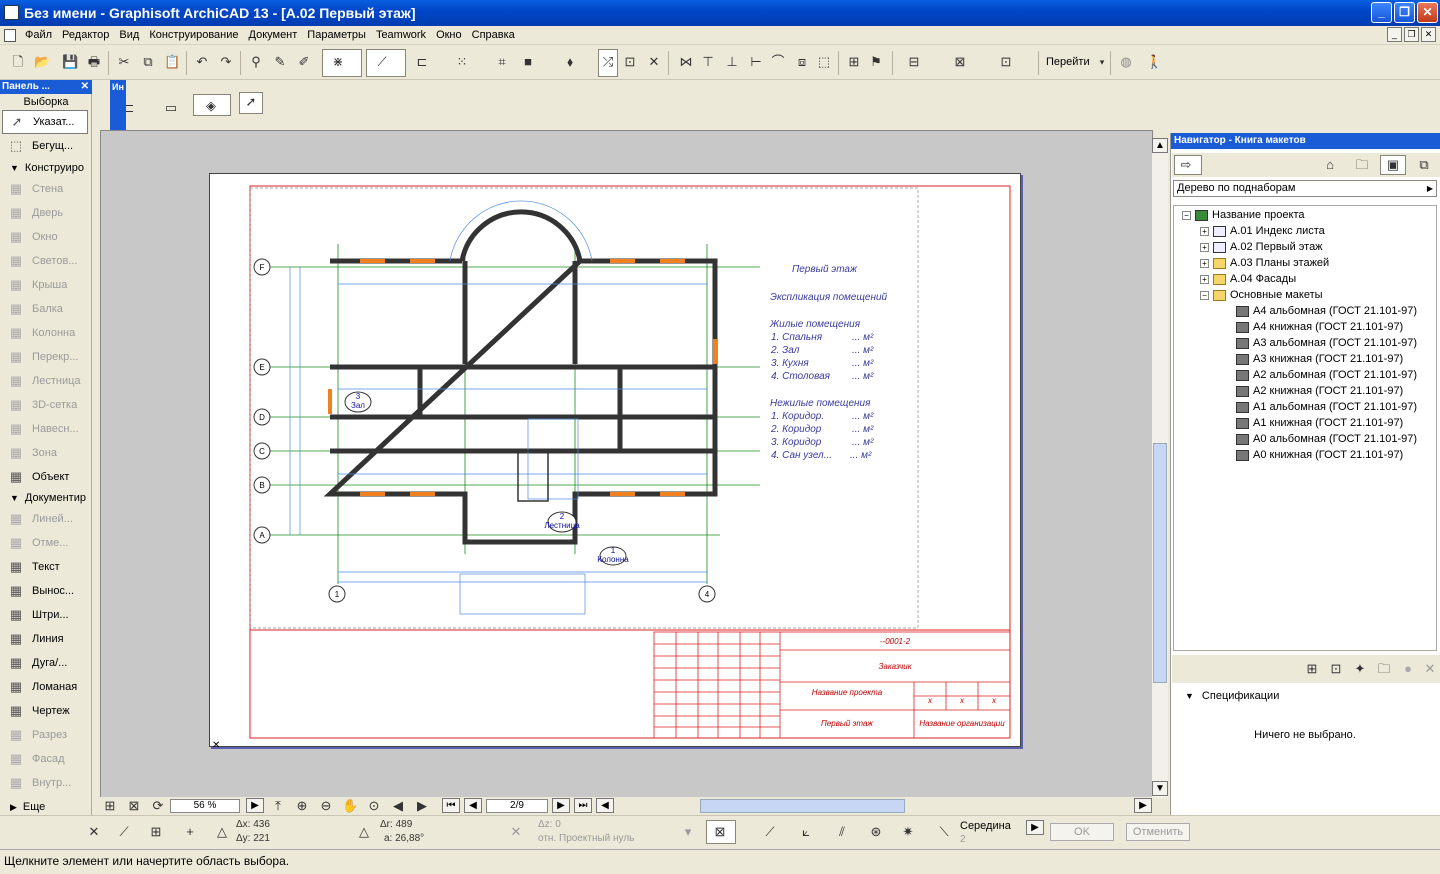 The image size is (1440, 874). Describe the element at coordinates (561, 805) in the screenshot. I see `next-page-button: ▶` at that location.